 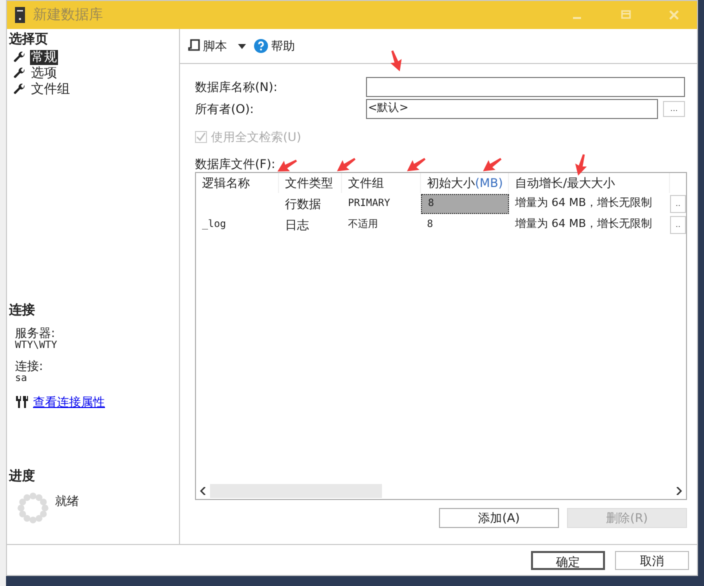 I want to click on server-label: 服务器:, so click(x=35, y=333).